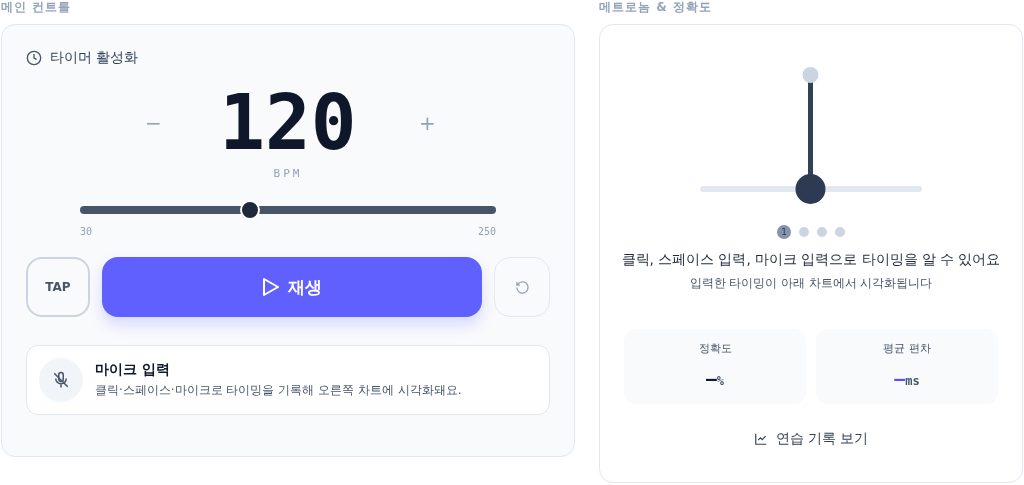 This screenshot has height=485, width=1024. Describe the element at coordinates (292, 287) in the screenshot. I see `play-button: 재생` at that location.